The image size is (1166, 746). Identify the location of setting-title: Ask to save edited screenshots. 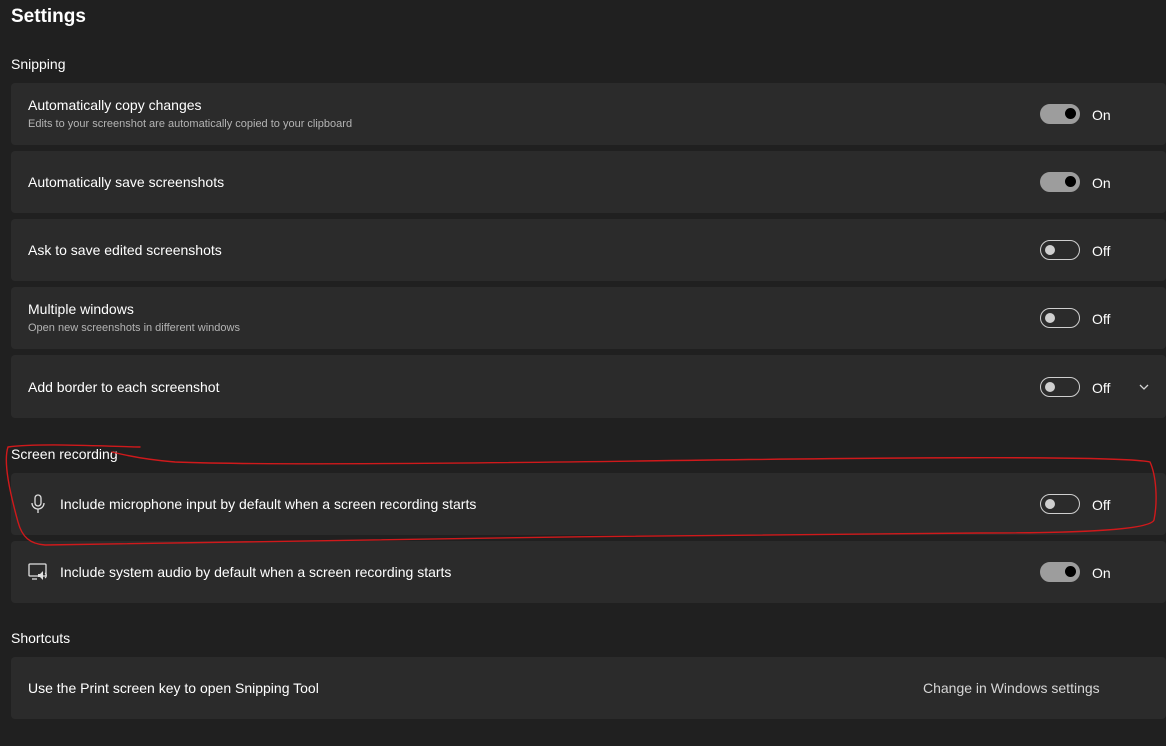
(125, 250).